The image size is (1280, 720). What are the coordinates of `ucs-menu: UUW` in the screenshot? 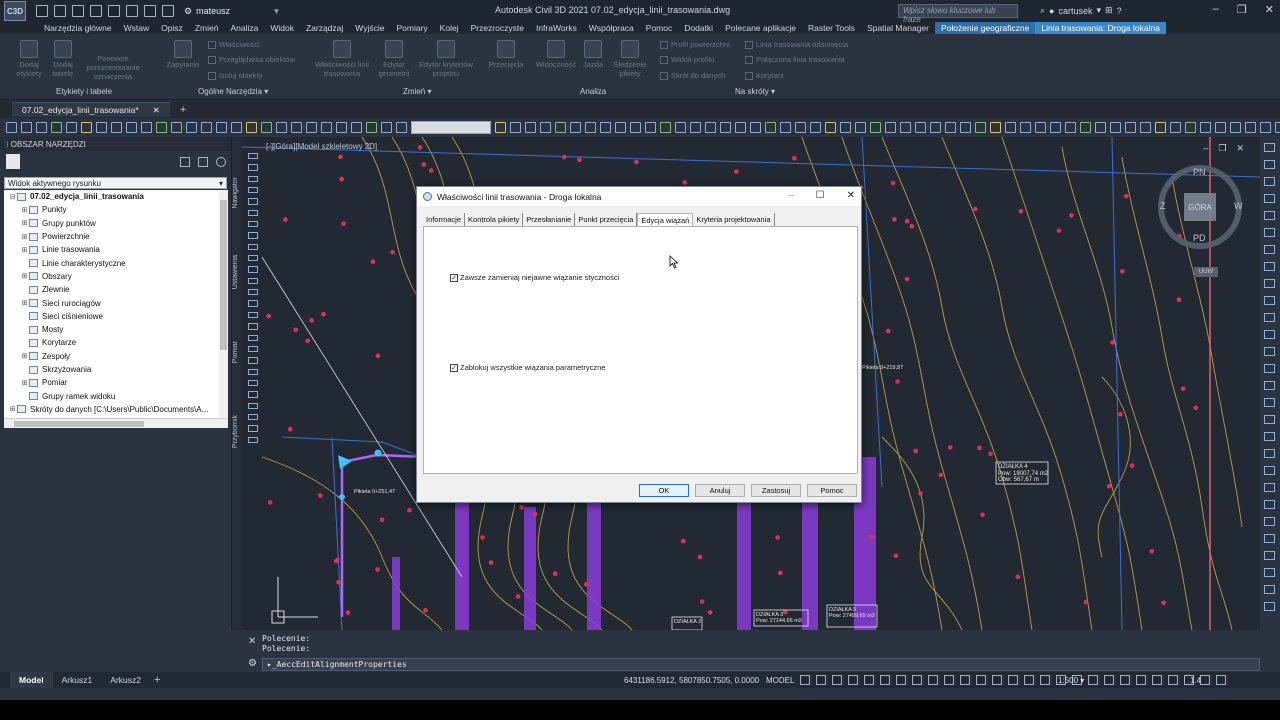 It's located at (1206, 272).